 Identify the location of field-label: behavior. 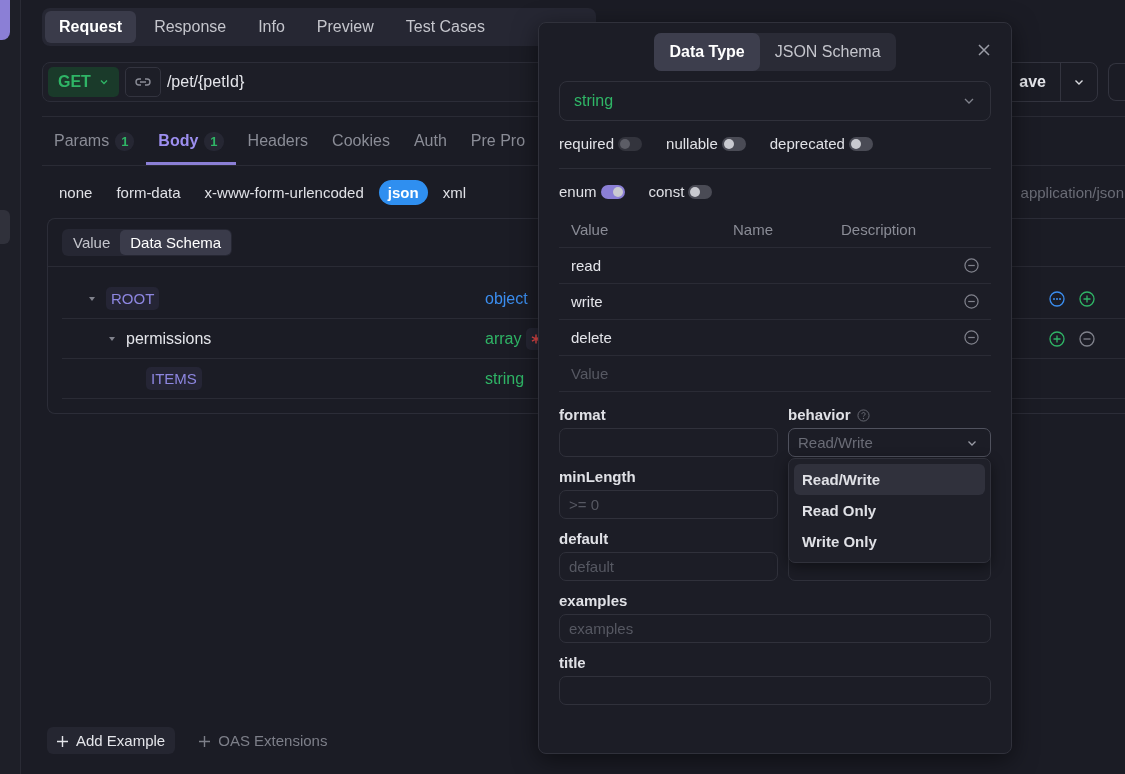
(819, 415).